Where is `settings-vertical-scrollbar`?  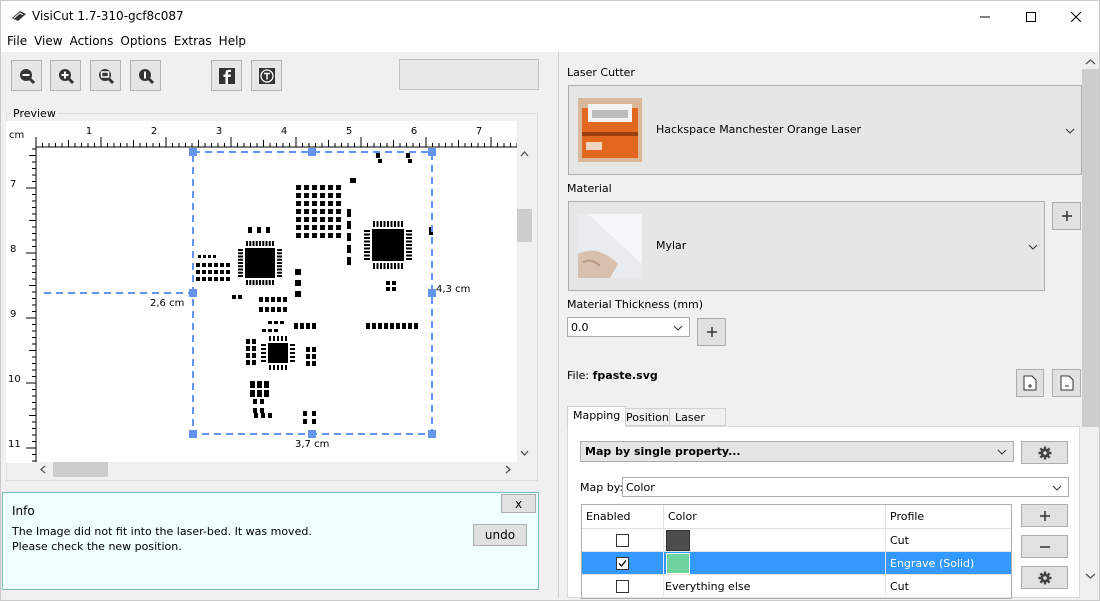
settings-vertical-scrollbar is located at coordinates (1090, 325).